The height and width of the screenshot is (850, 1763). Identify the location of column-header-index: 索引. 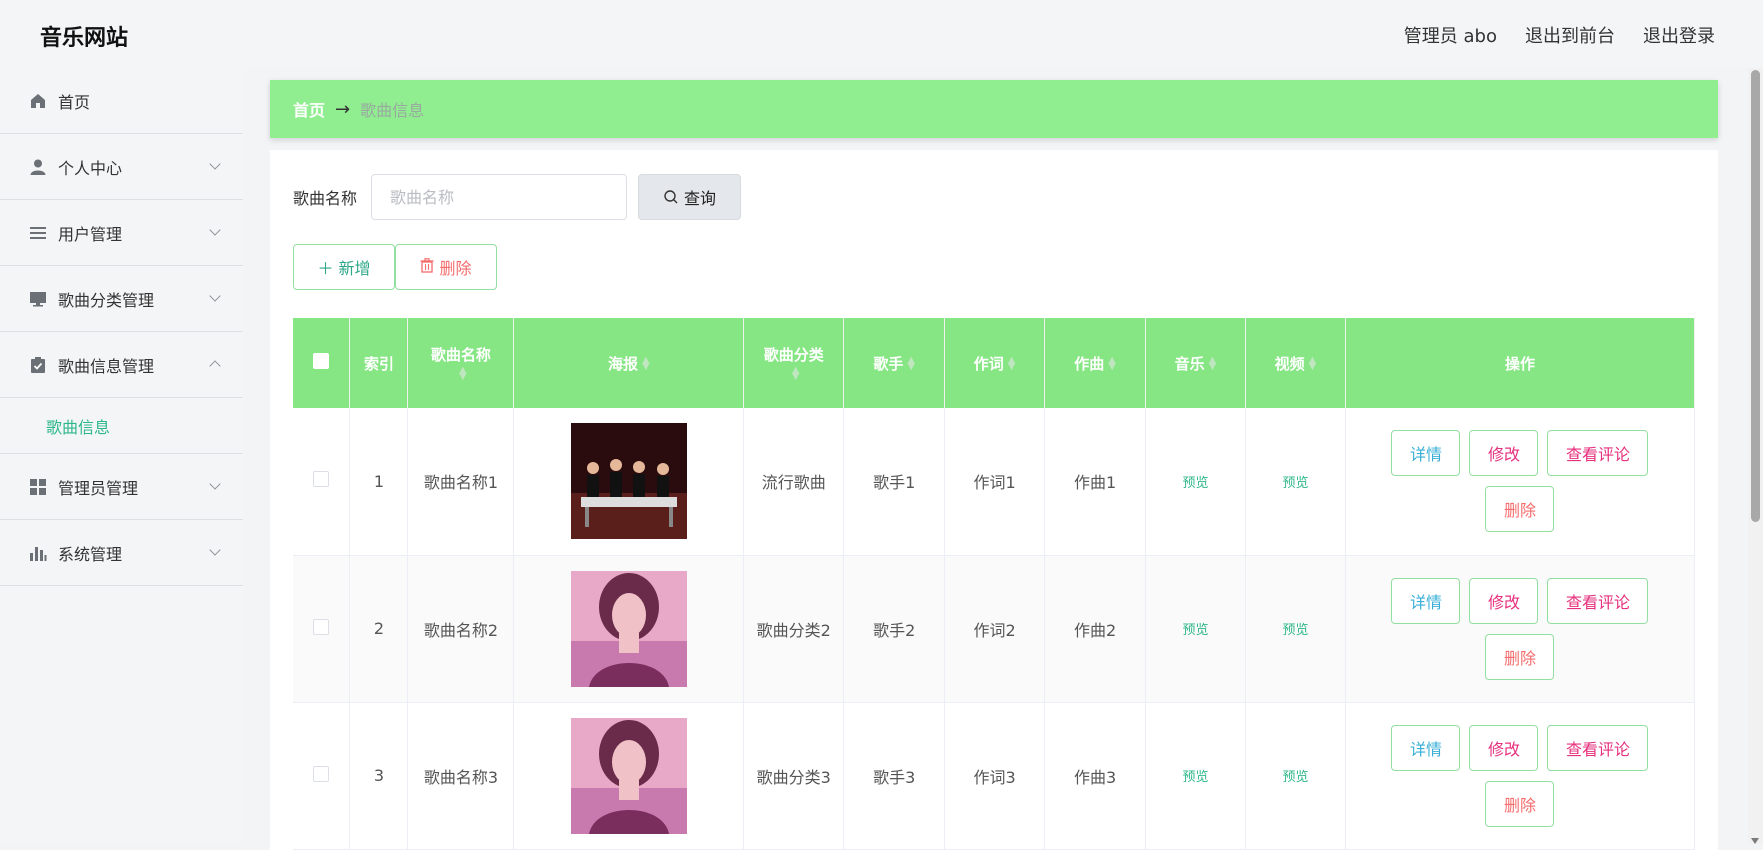
(379, 363).